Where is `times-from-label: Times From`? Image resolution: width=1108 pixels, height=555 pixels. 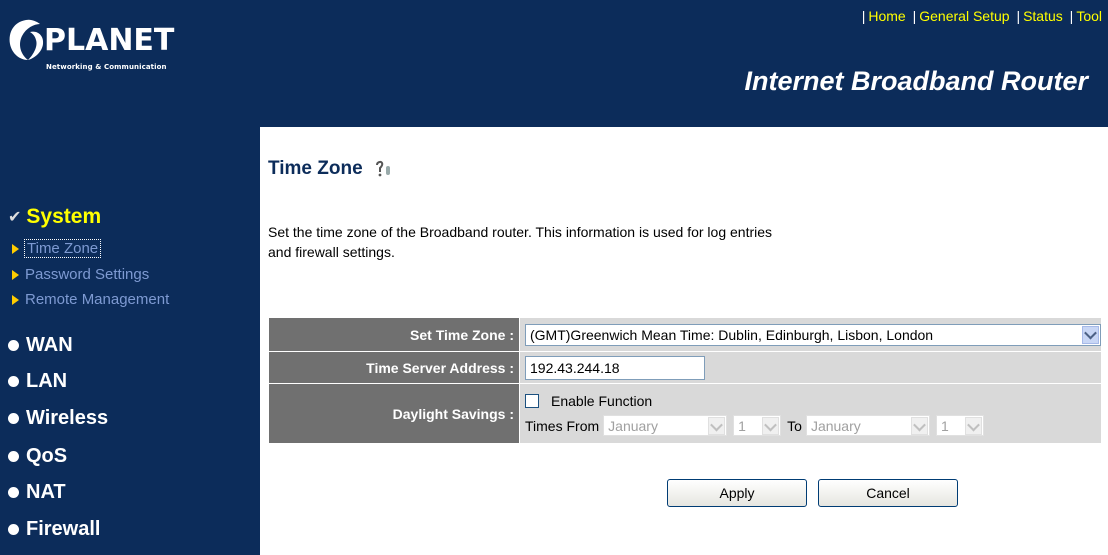
times-from-label: Times From is located at coordinates (562, 425).